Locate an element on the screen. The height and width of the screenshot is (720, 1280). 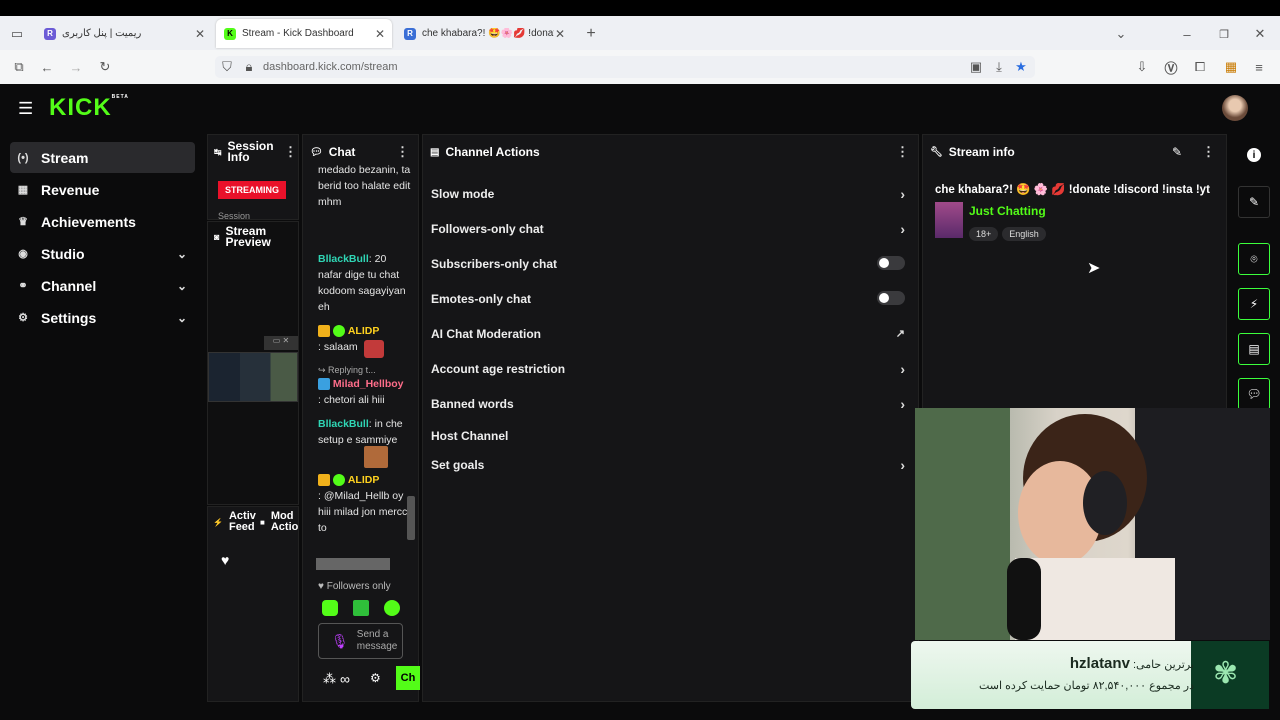
window-close-icon: ✕ is located at coordinates (1260, 34).